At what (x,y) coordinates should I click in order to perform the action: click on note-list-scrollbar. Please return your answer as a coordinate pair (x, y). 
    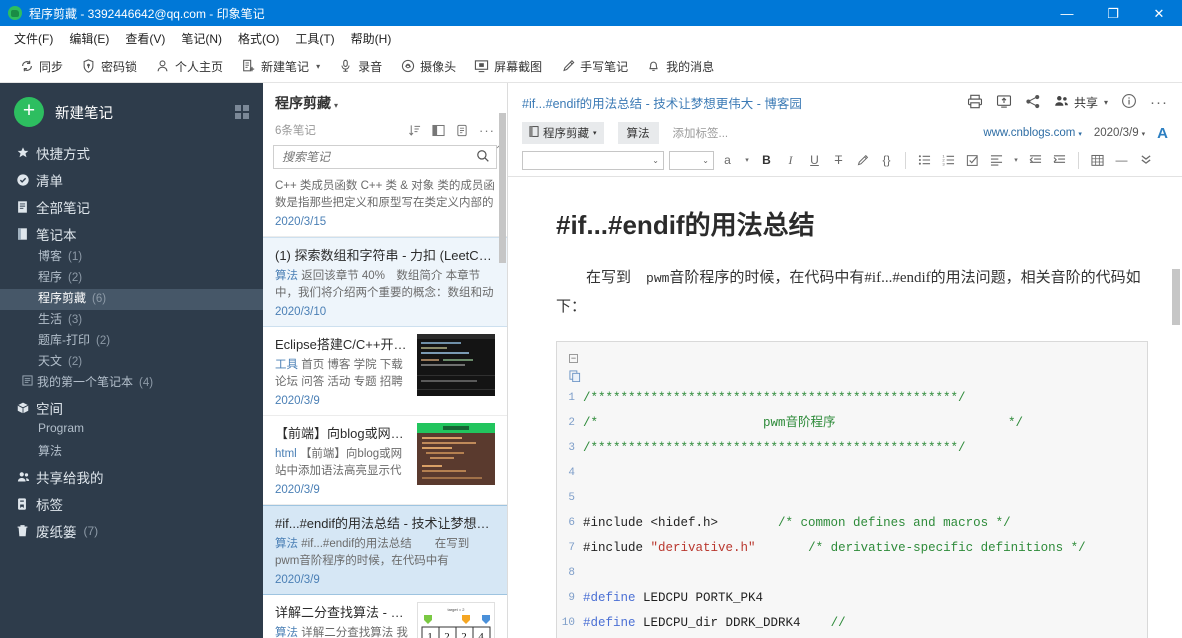
    Looking at the image, I should click on (502, 360).